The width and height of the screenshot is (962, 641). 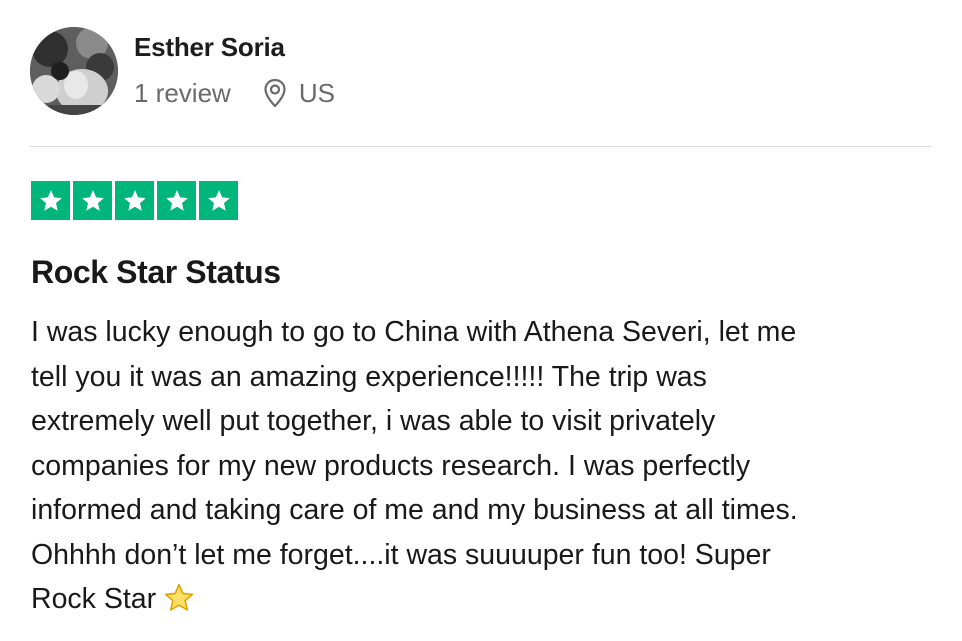 I want to click on review-title: Rock Star Status, so click(x=156, y=272).